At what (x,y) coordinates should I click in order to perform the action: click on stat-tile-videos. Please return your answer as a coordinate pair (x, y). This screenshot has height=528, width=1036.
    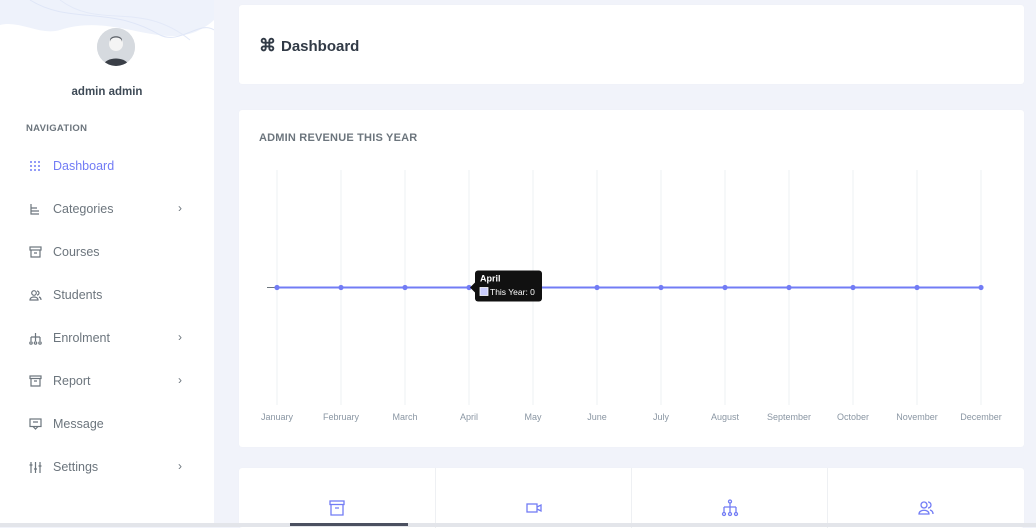
    Looking at the image, I should click on (534, 498).